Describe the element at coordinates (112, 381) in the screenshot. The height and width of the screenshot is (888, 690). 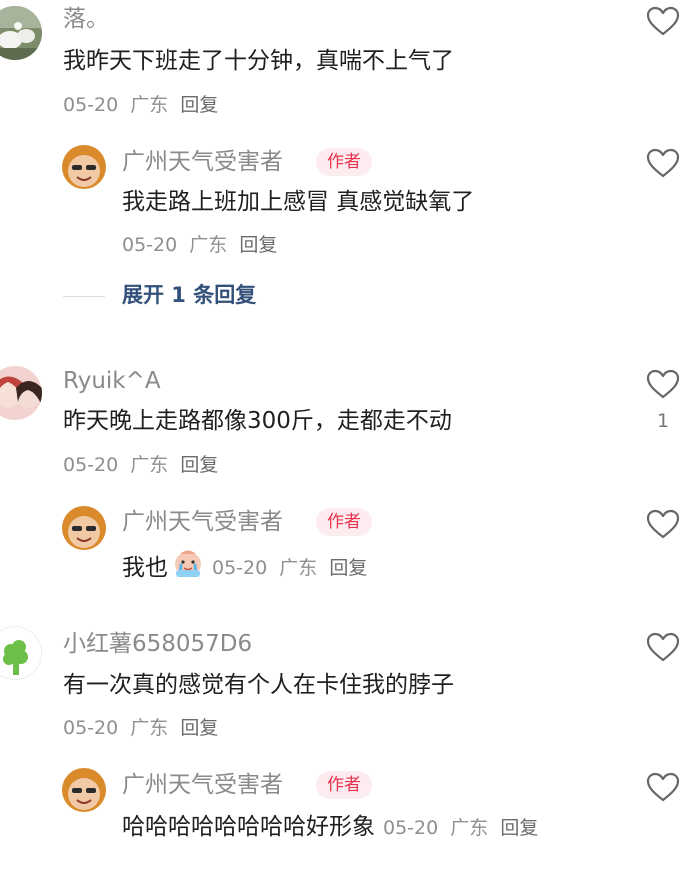
I see `comment-username: Ryuik^A` at that location.